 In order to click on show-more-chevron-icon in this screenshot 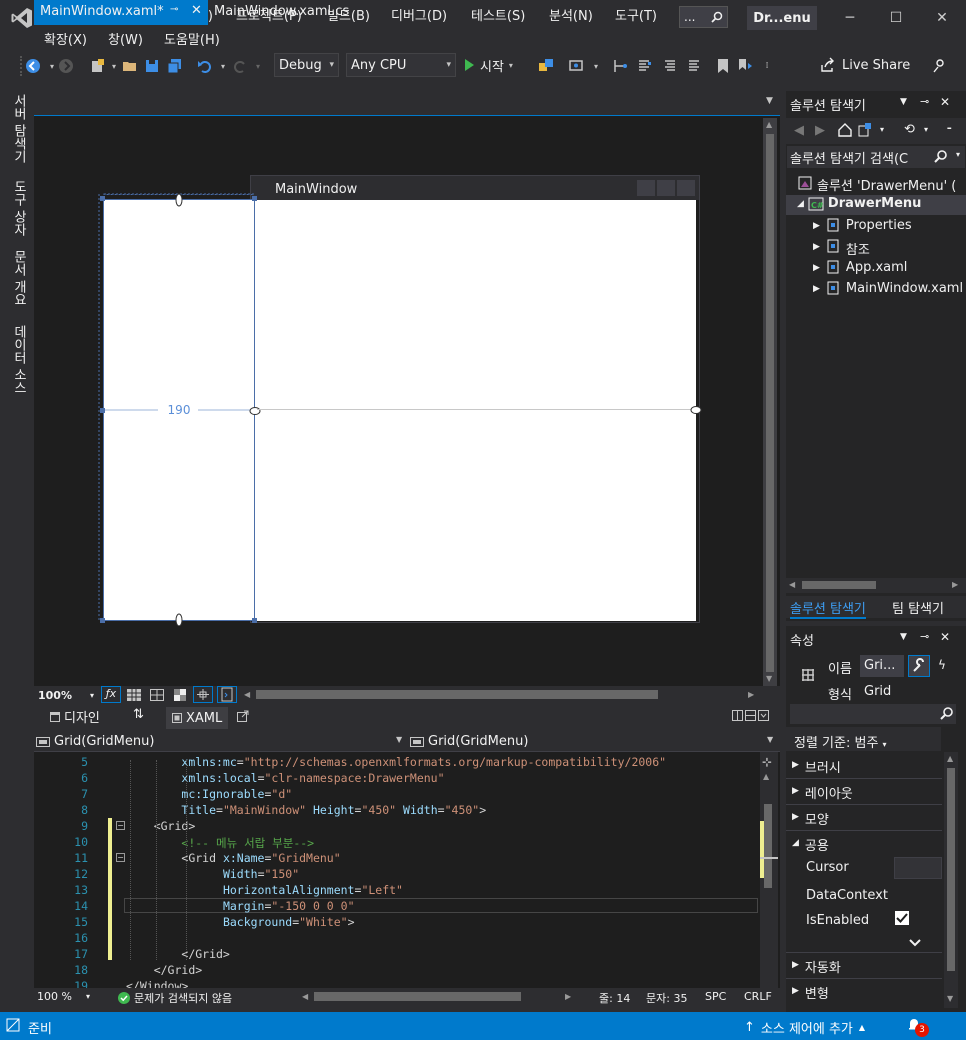, I will do `click(915, 943)`.